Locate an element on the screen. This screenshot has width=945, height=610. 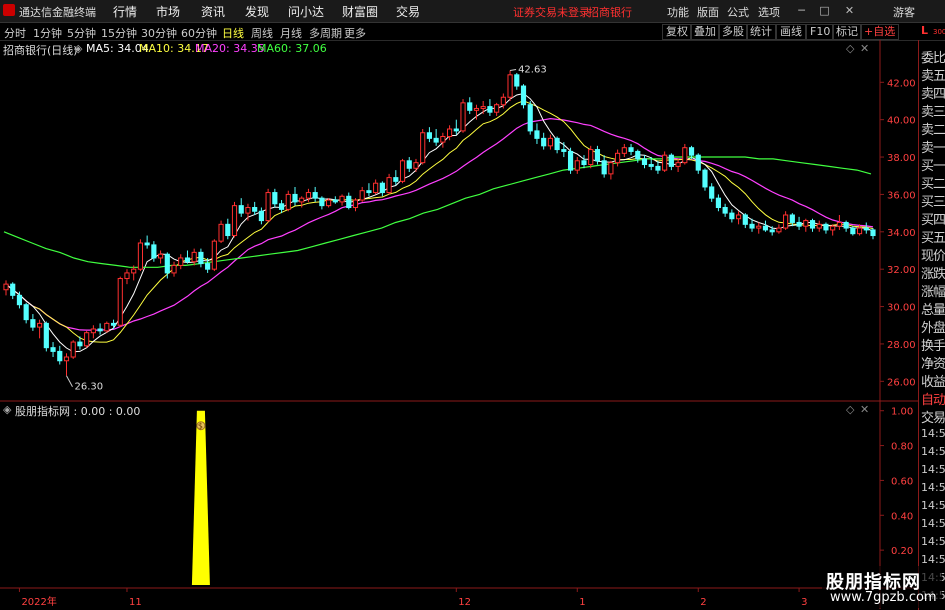
side-label: 卖三 is located at coordinates (933, 112).